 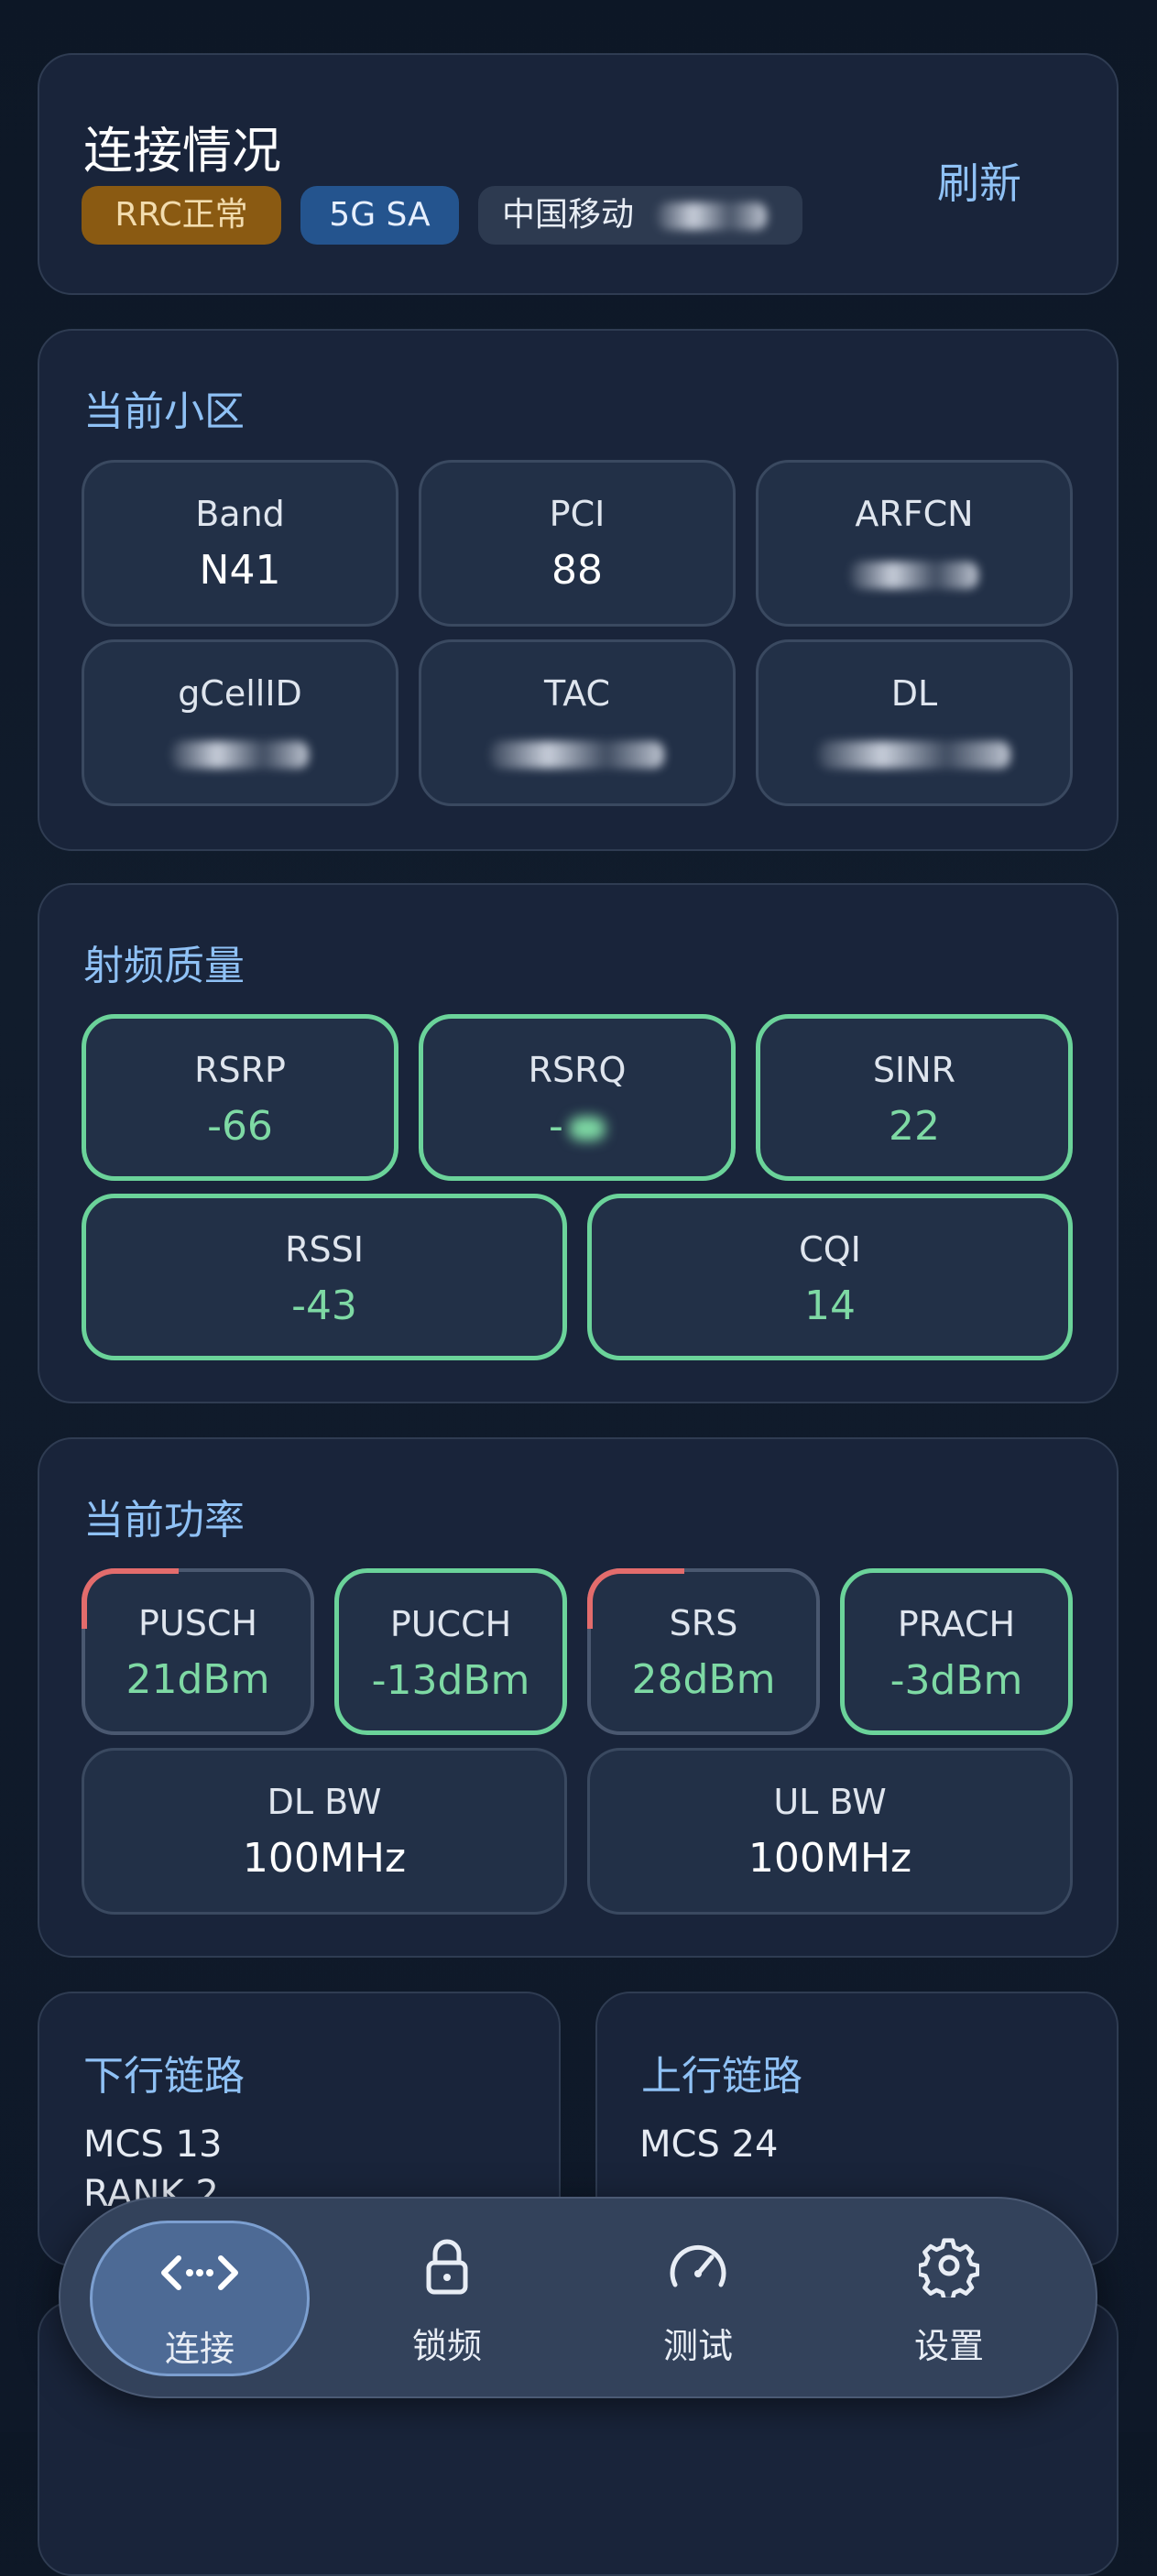 I want to click on nav-label: 测试, so click(x=697, y=2346).